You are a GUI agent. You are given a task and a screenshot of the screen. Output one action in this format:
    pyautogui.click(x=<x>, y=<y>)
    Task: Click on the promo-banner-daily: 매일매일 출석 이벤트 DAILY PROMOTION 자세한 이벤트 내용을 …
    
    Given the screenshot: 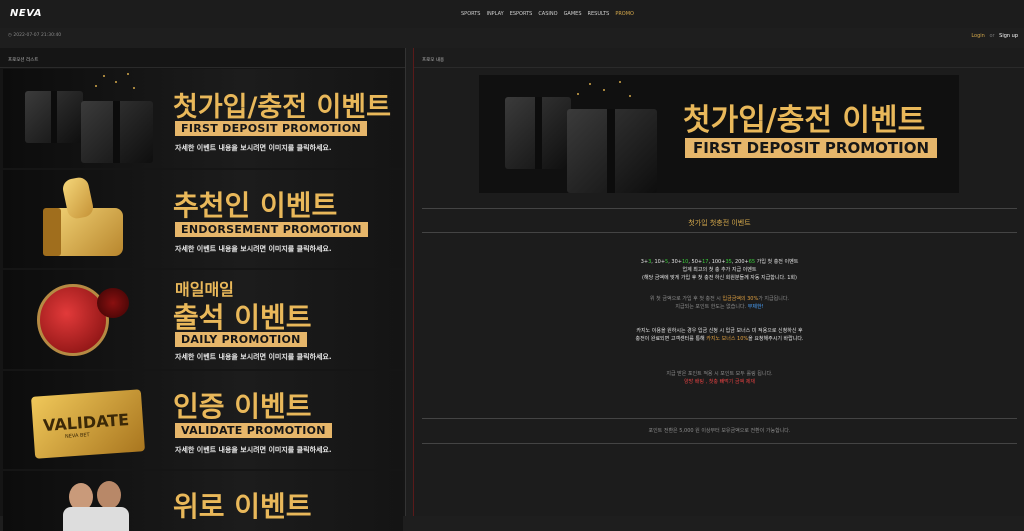 What is the action you would take?
    pyautogui.click(x=203, y=319)
    